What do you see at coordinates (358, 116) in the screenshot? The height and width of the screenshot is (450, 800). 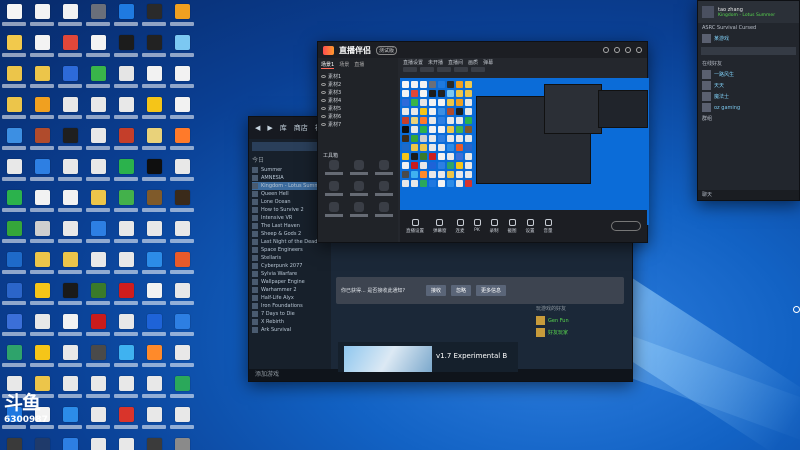 I see `source-item: 素材6` at bounding box center [358, 116].